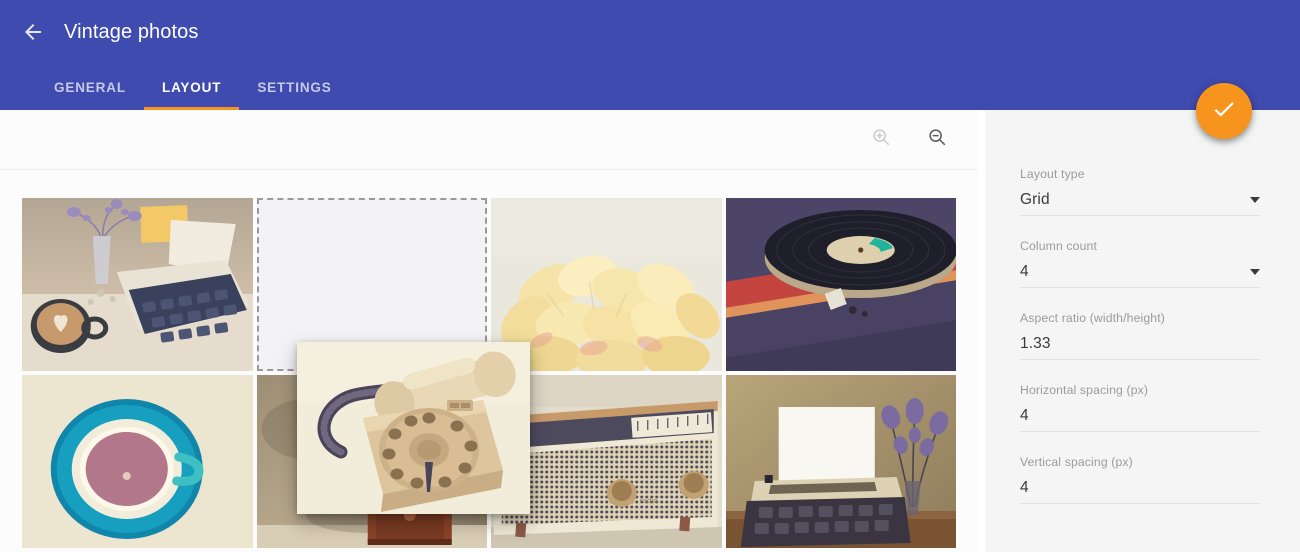  I want to click on field-horizontal-spacing-label: Horizontal spacing (px), so click(1084, 390).